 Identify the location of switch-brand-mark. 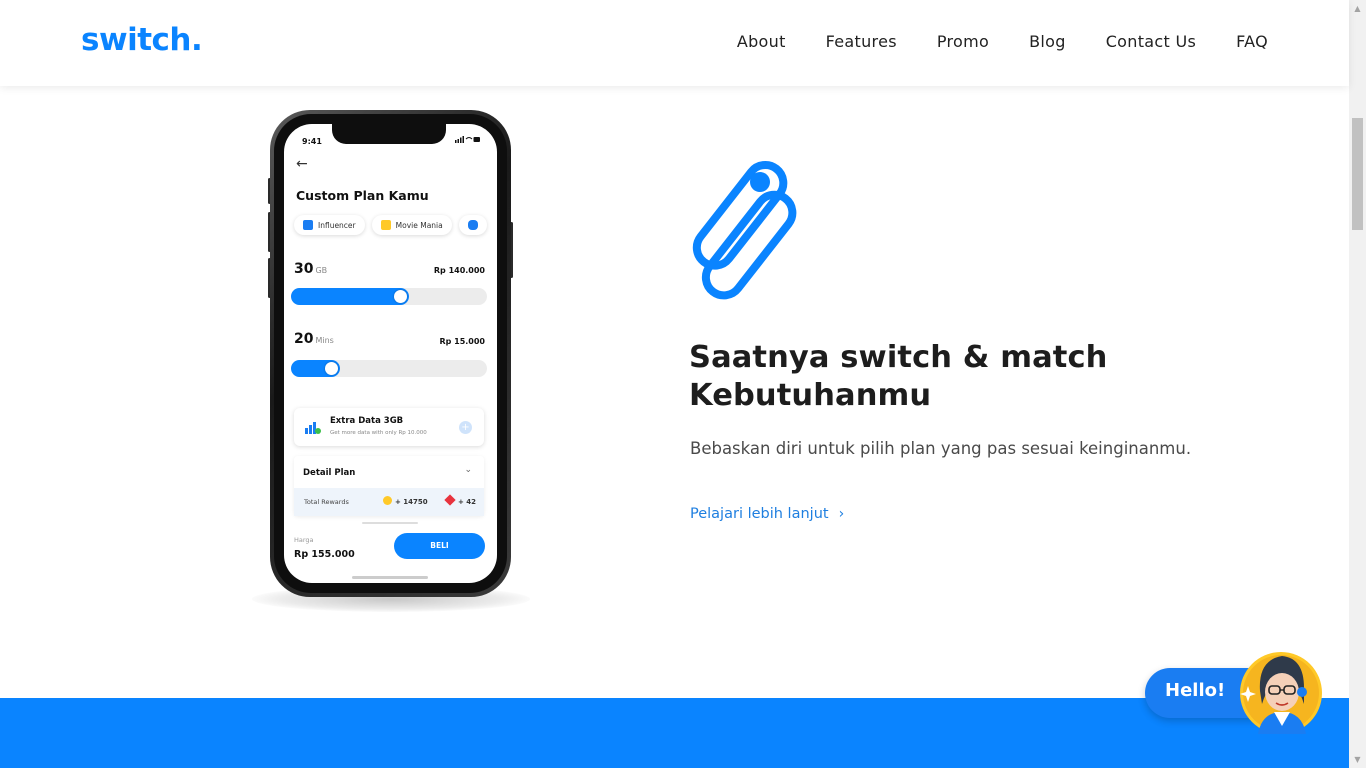
(744, 230).